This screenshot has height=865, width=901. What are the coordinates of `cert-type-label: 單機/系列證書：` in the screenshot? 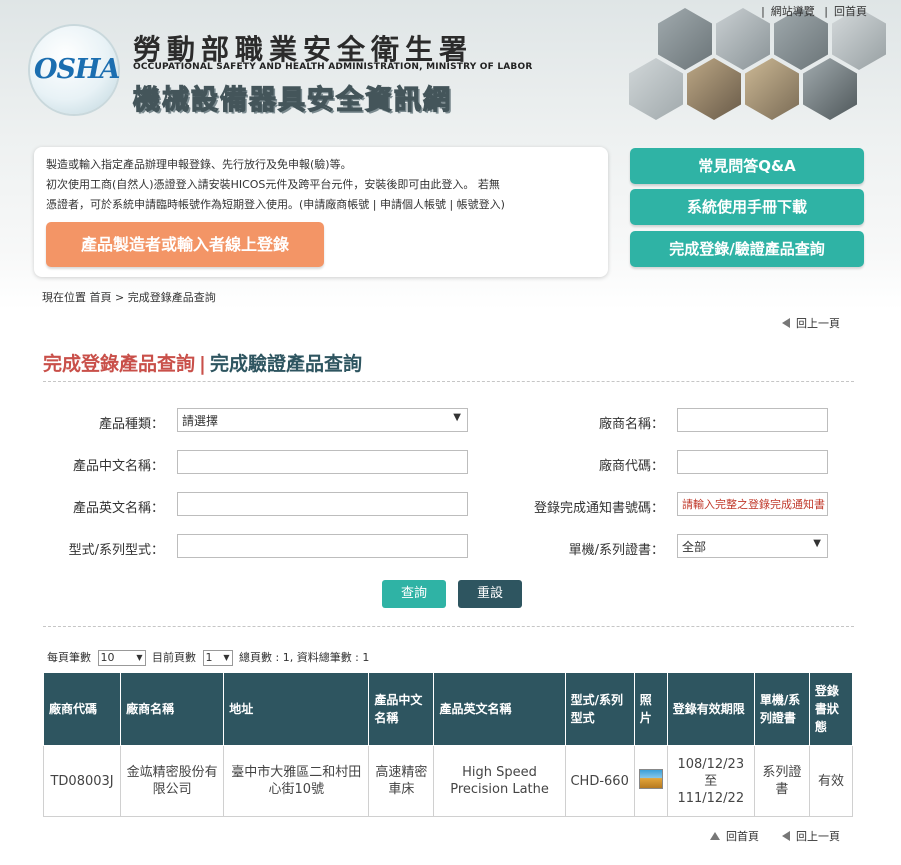 It's located at (616, 550).